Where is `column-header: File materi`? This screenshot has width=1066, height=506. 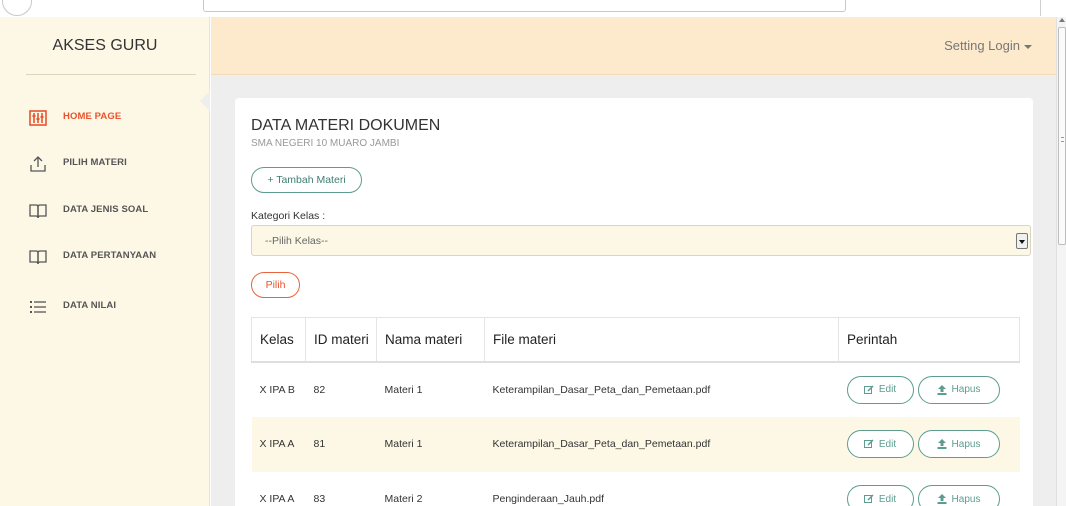 column-header: File materi is located at coordinates (661, 340).